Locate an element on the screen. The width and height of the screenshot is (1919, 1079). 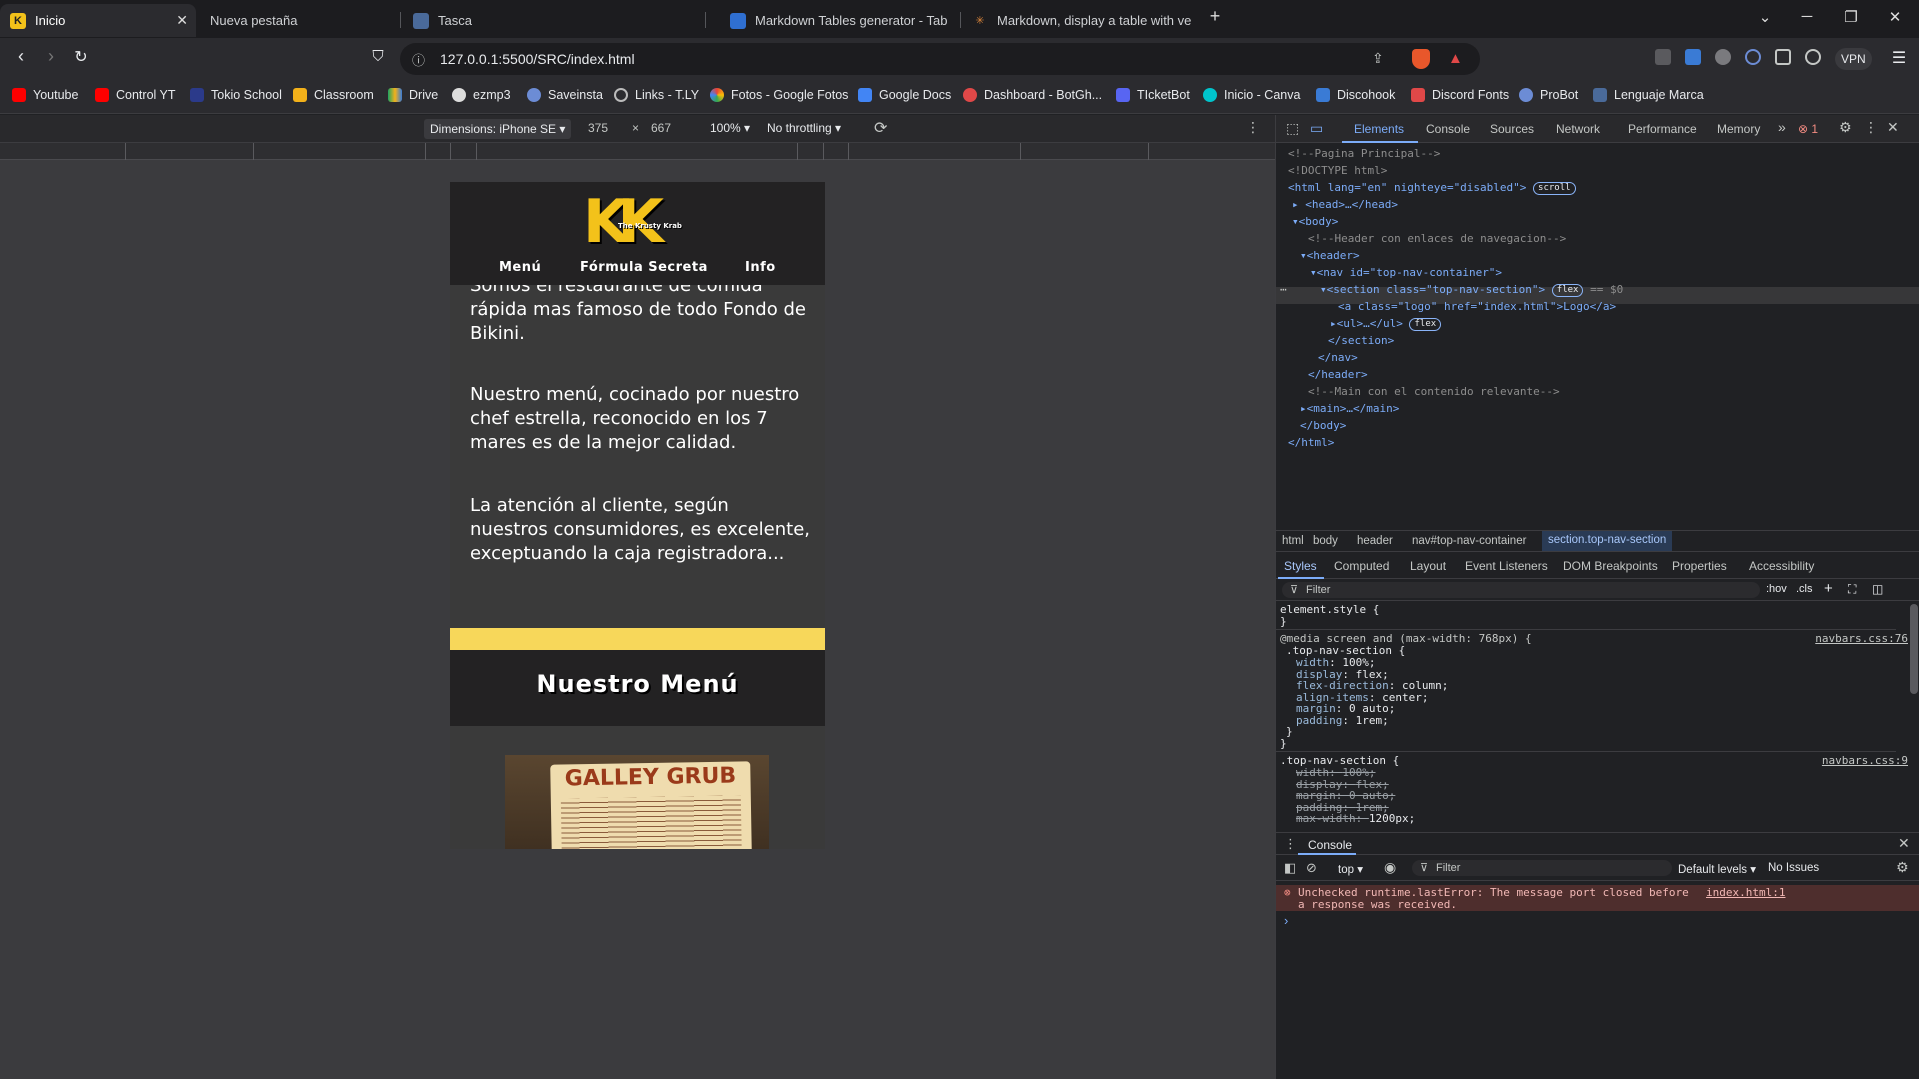
breadcrumb-item: nav#top-nav-container is located at coordinates (1469, 541).